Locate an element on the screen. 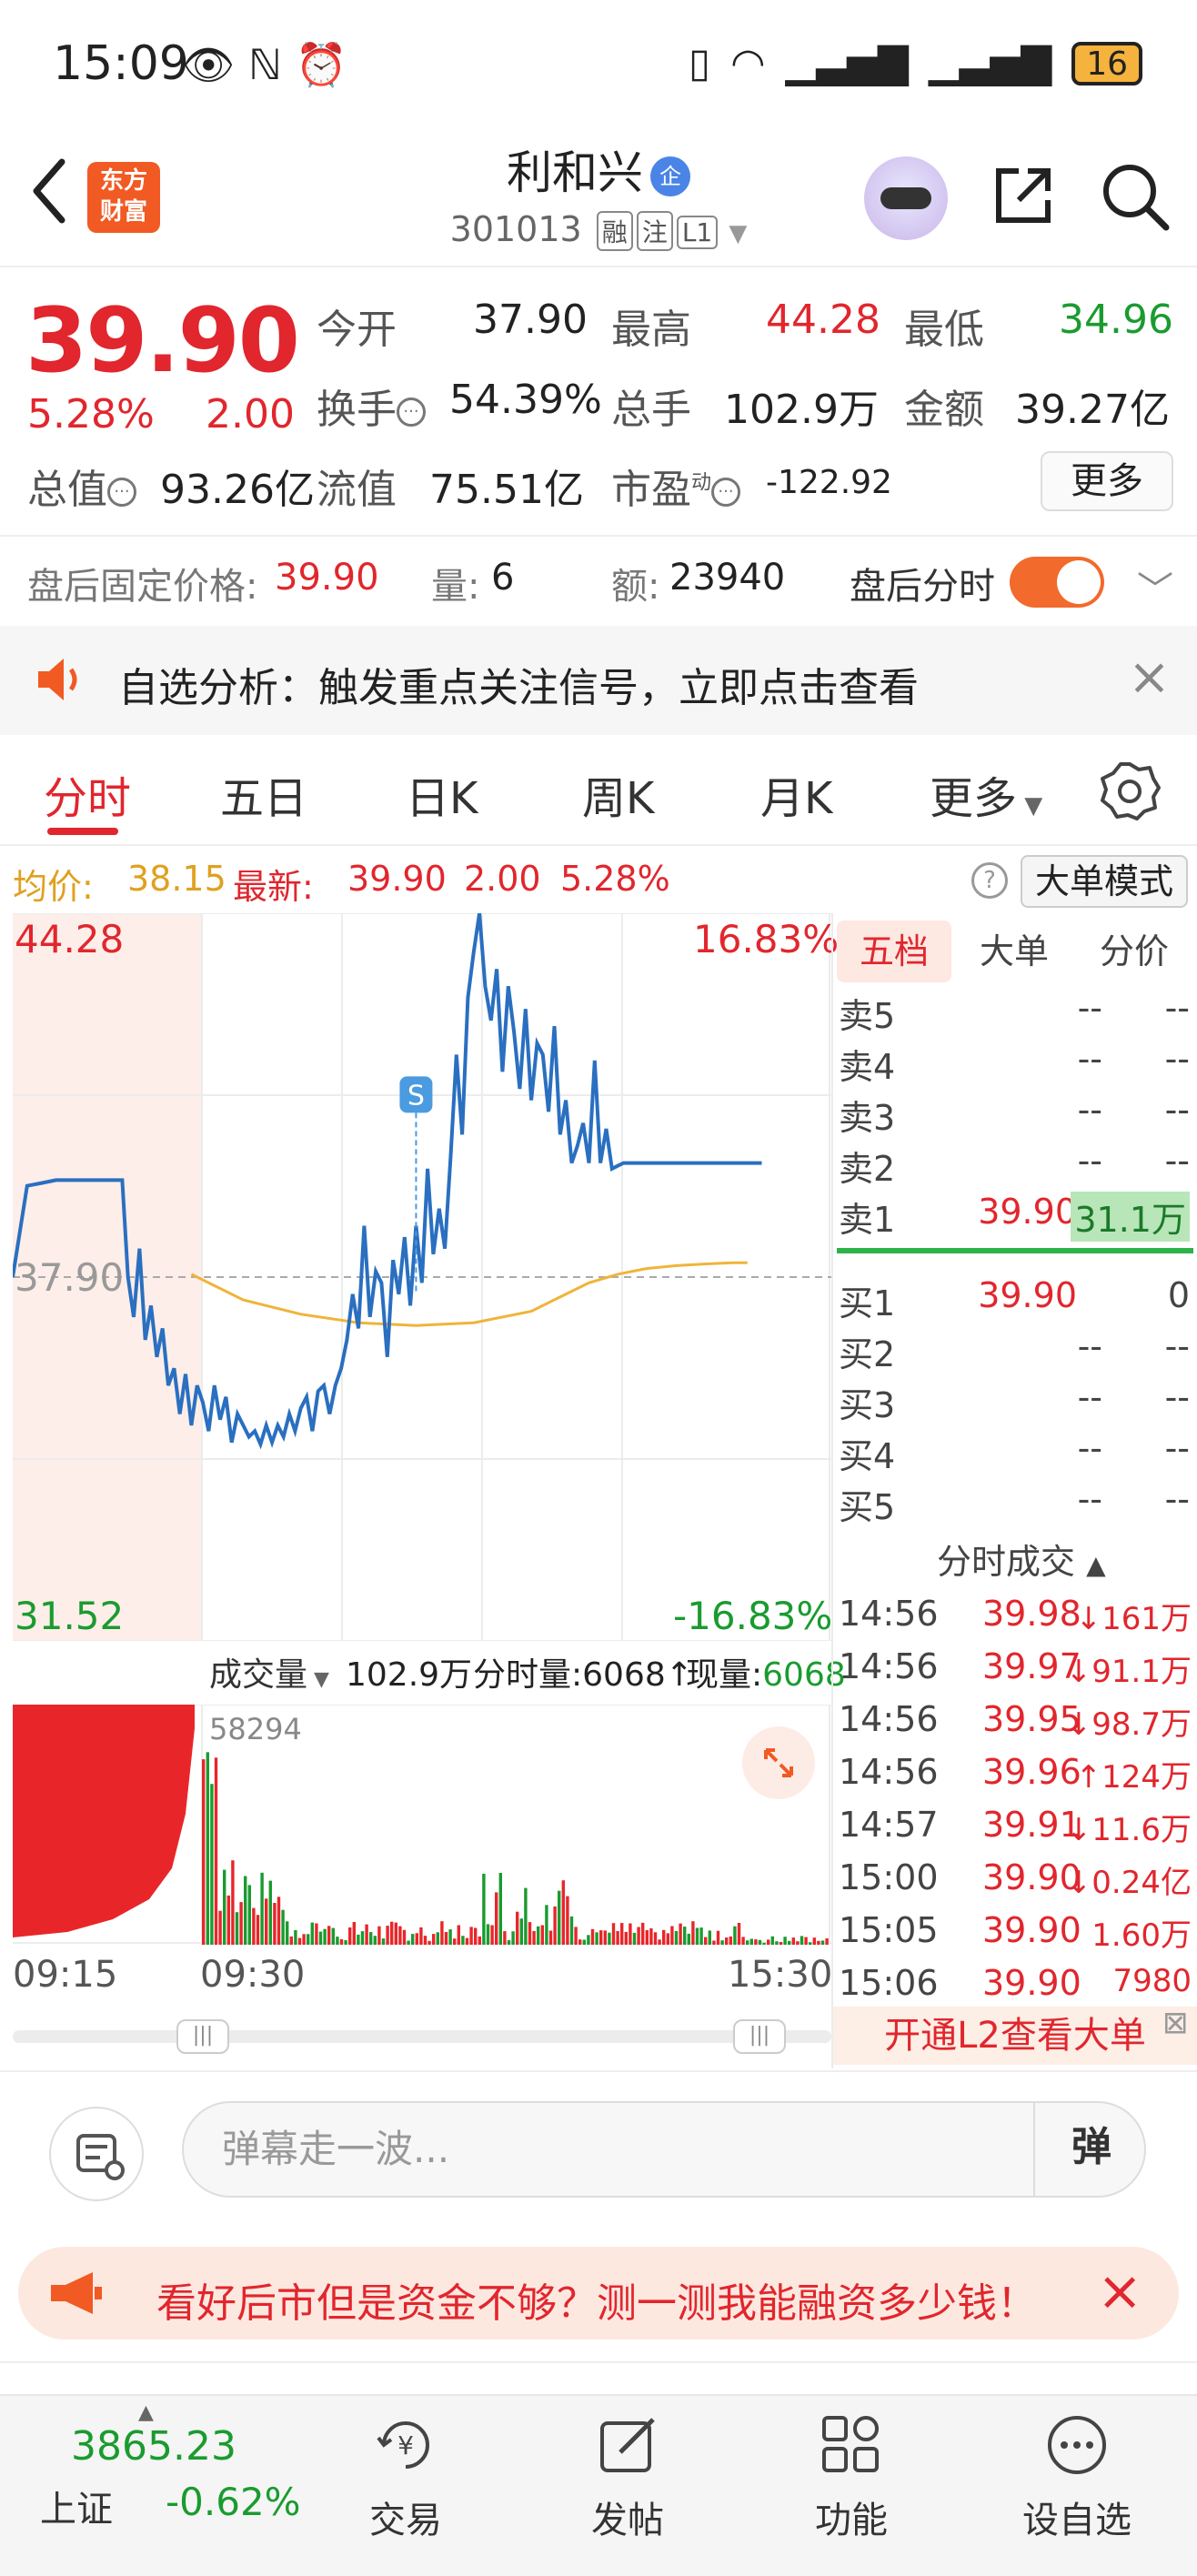 Image resolution: width=1197 pixels, height=2576 pixels. ask-row: 卖3 -- -- is located at coordinates (1016, 1114).